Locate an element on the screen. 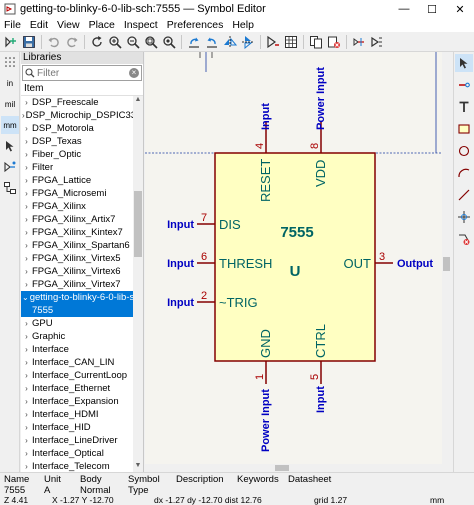 The width and height of the screenshot is (474, 505). library-tree-item: › Fiber_Optic is located at coordinates (77, 154).